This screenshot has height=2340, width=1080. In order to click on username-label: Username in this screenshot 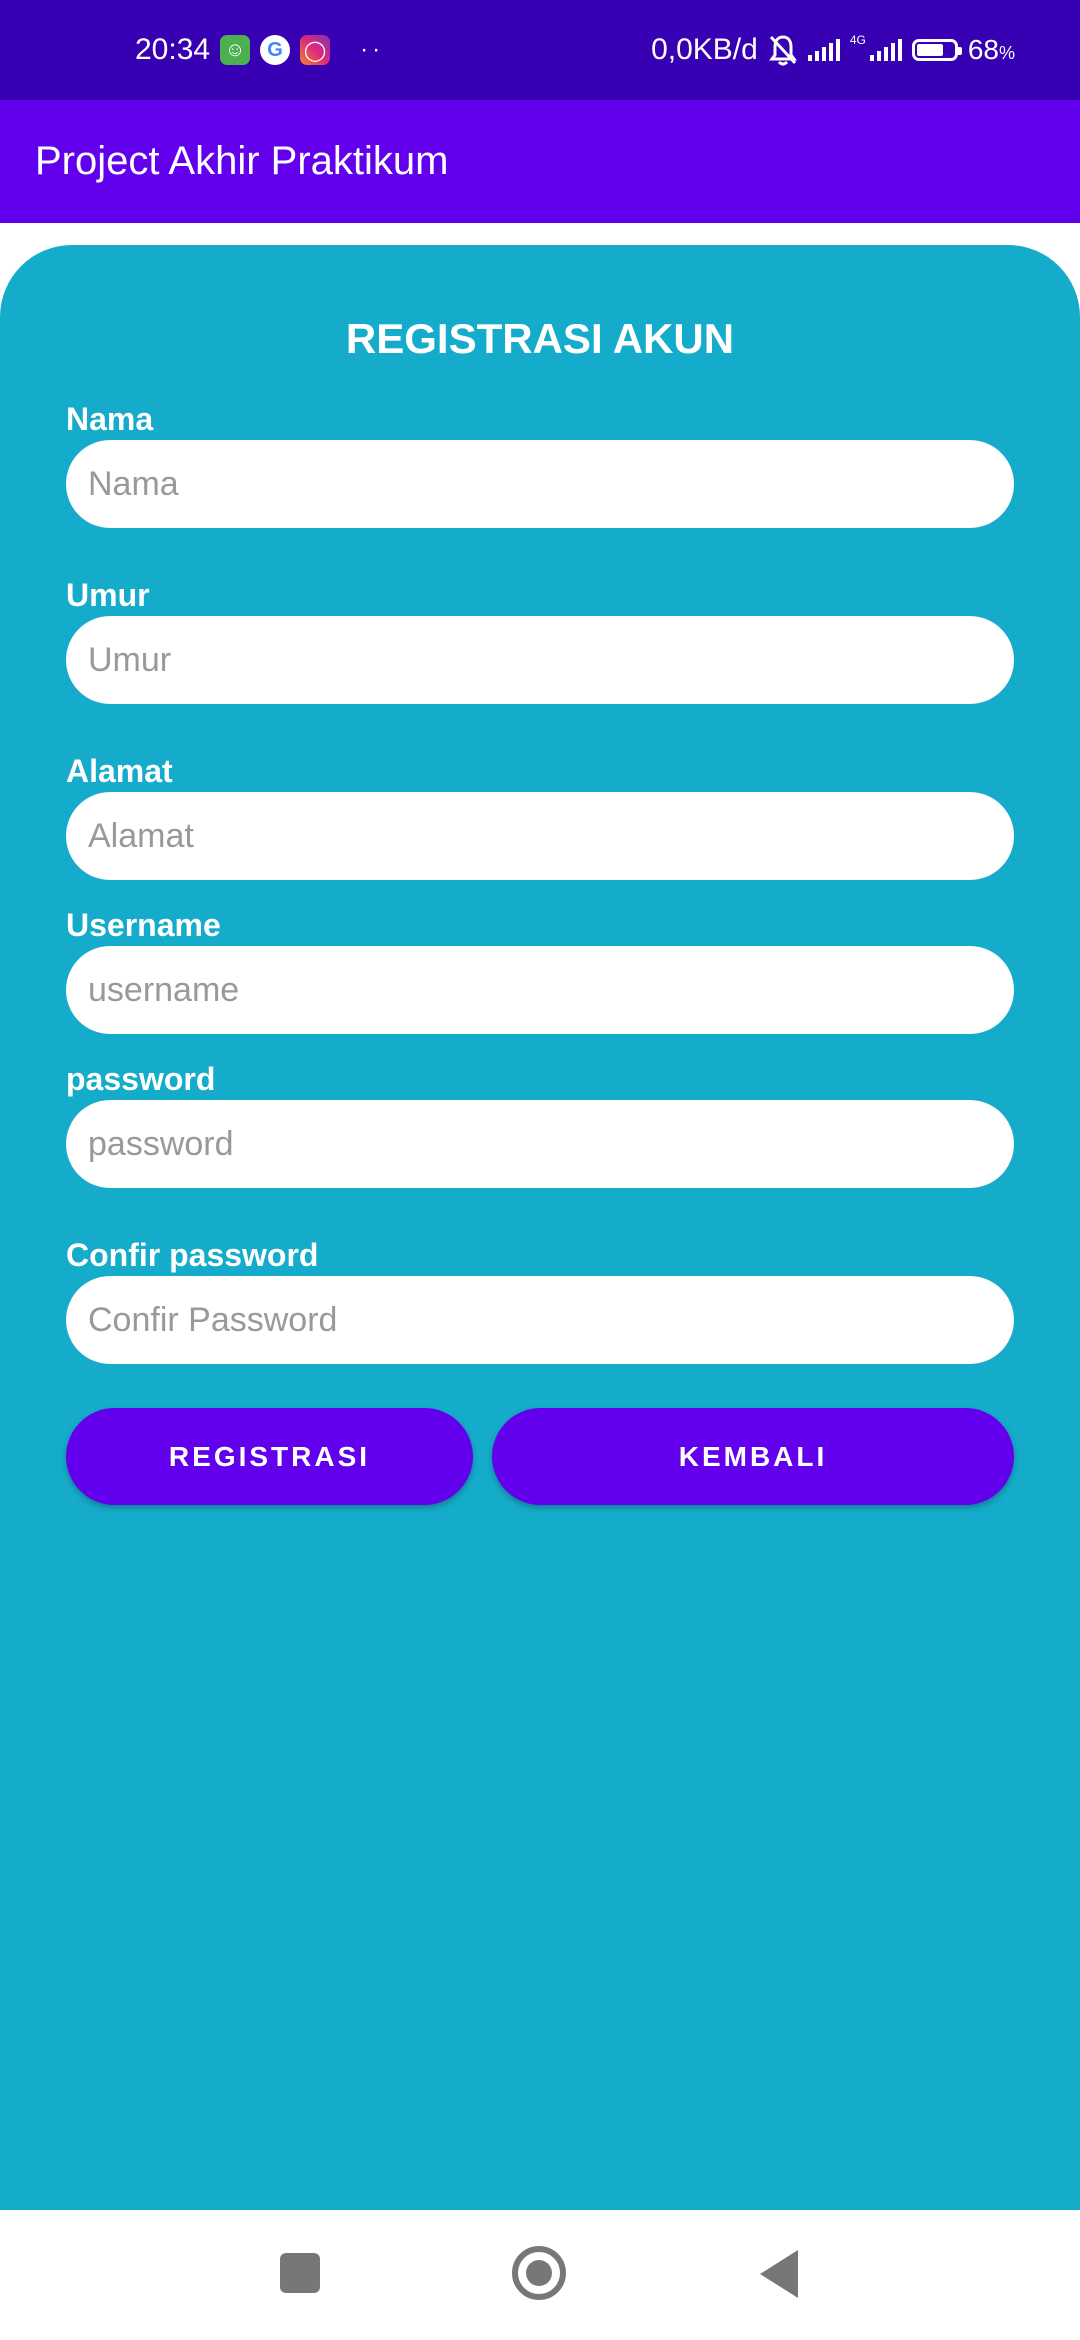, I will do `click(143, 925)`.